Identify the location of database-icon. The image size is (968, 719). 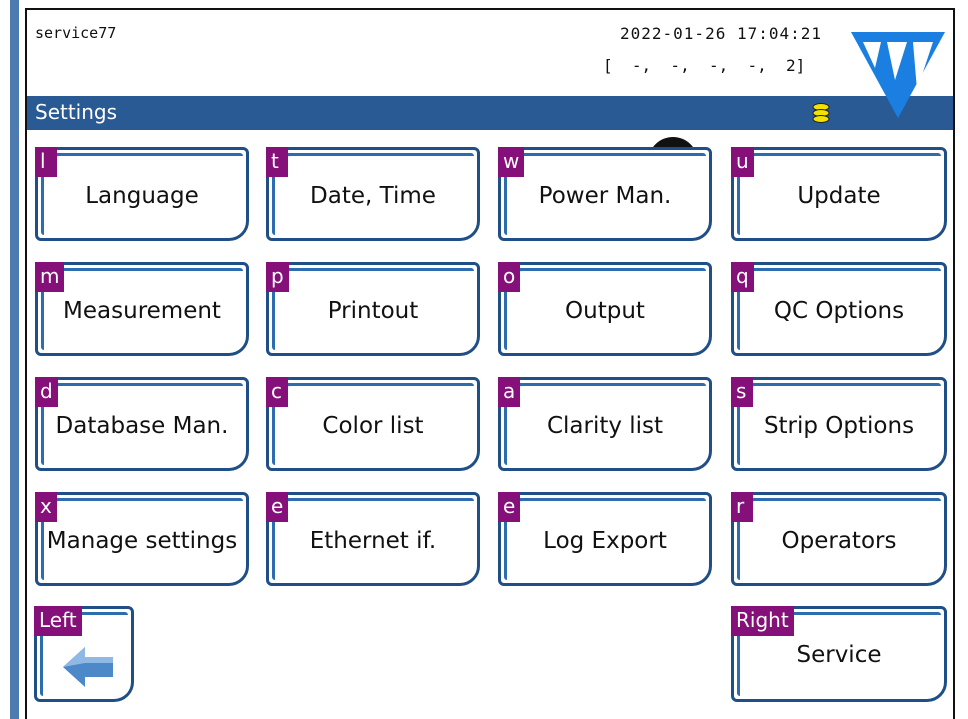
(821, 113).